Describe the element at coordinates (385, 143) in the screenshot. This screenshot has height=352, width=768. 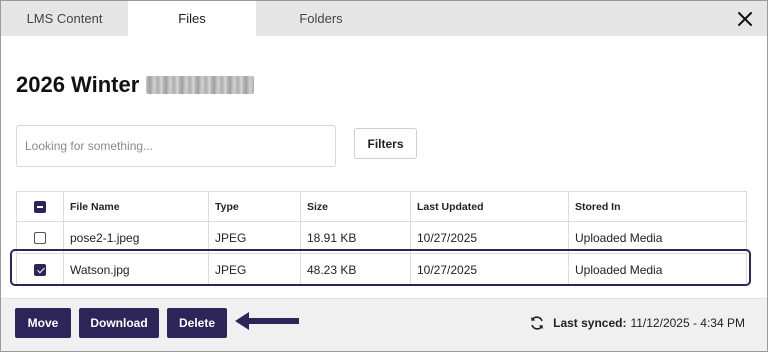
I see `filters-button: Filters` at that location.